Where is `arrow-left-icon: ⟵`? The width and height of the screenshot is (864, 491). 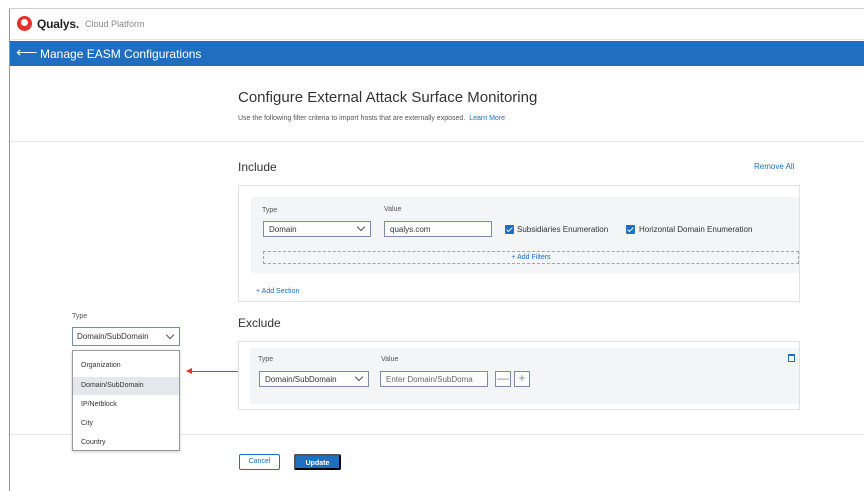
arrow-left-icon: ⟵ is located at coordinates (27, 52).